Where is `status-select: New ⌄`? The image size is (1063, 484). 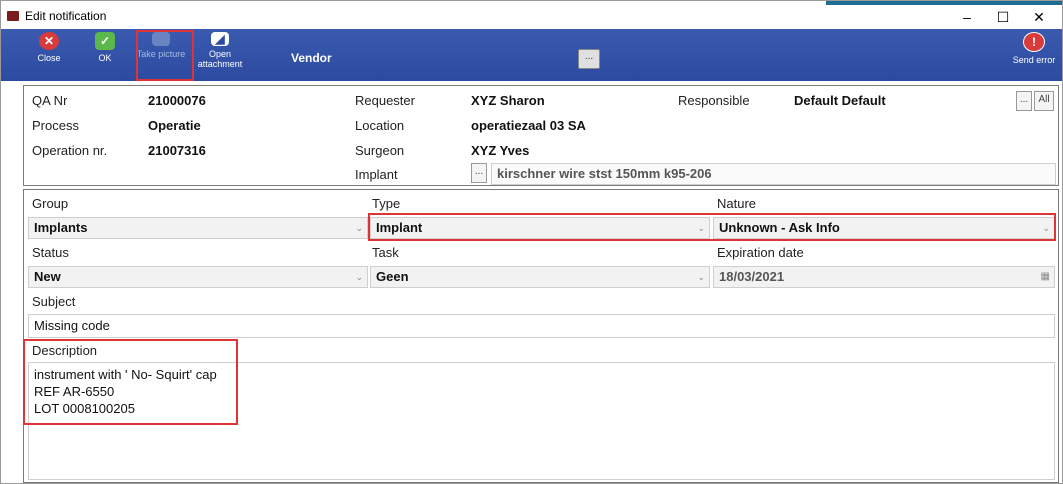 status-select: New ⌄ is located at coordinates (198, 277).